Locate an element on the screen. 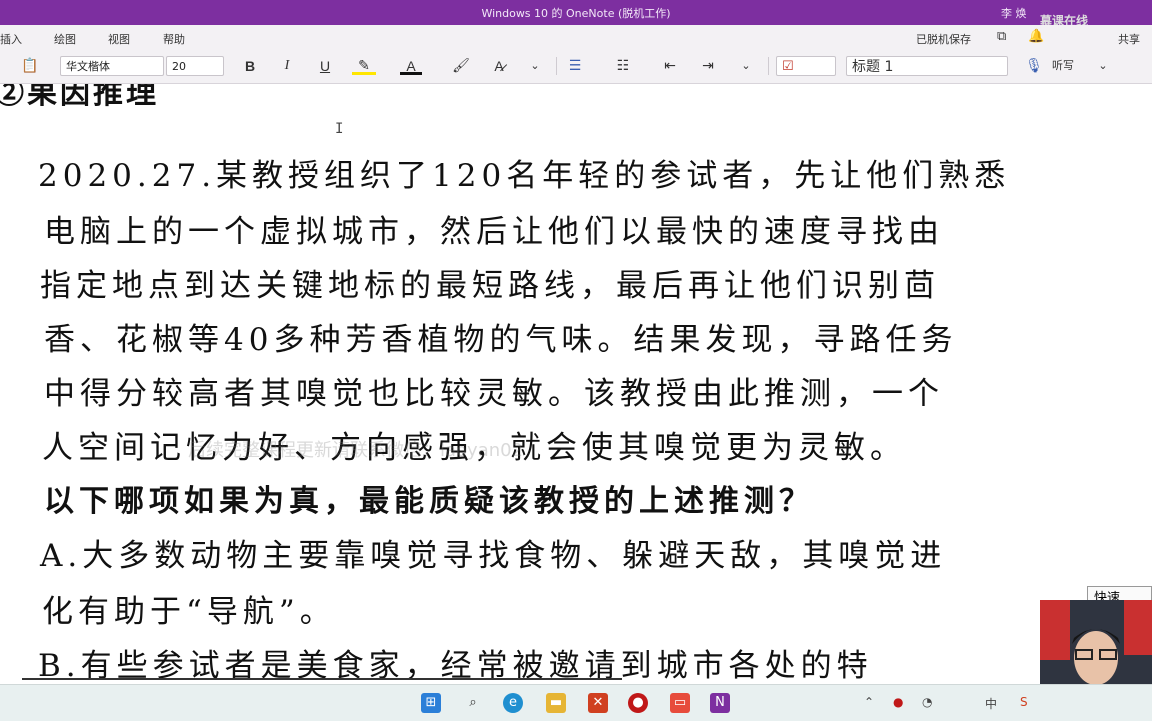 This screenshot has width=1152, height=721. underline-button: U is located at coordinates (325, 66).